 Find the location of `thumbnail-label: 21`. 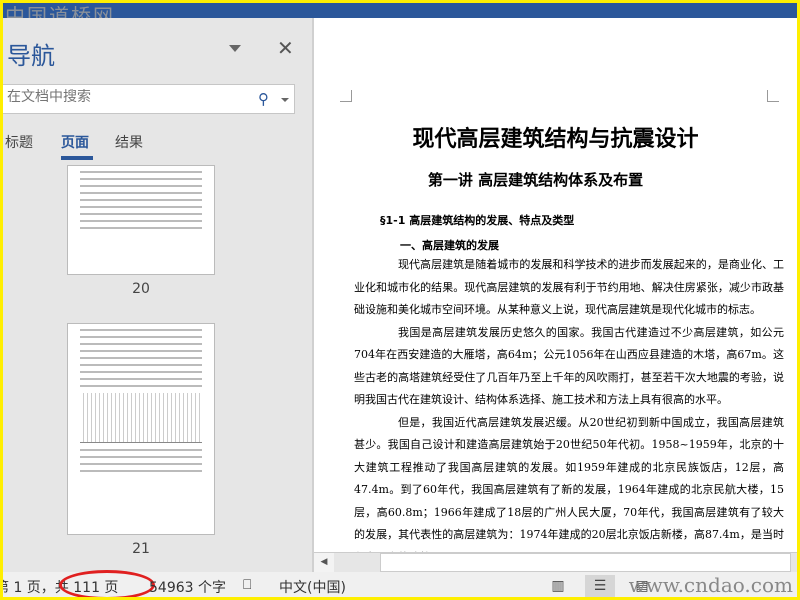

thumbnail-label: 21 is located at coordinates (141, 549).